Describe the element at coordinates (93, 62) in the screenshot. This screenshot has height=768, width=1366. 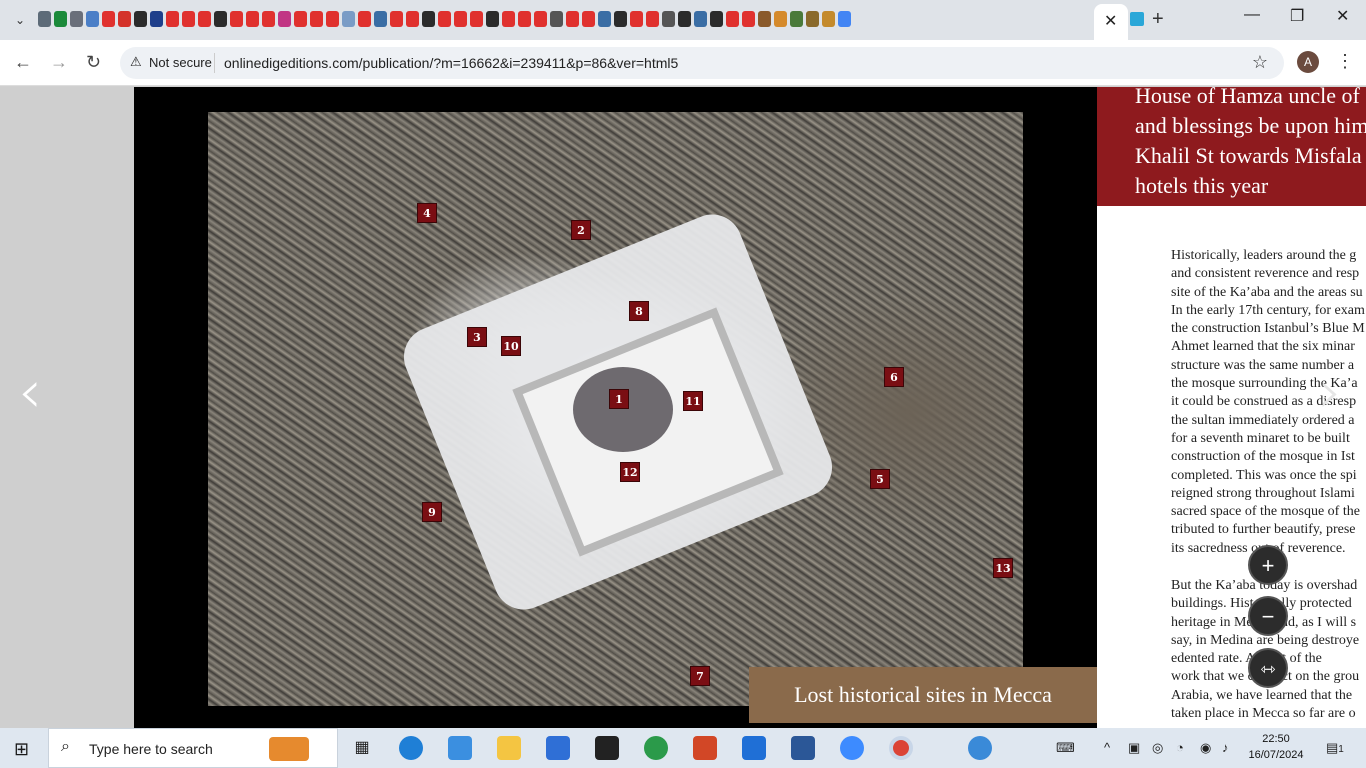
I see `reload-button: ↻` at that location.